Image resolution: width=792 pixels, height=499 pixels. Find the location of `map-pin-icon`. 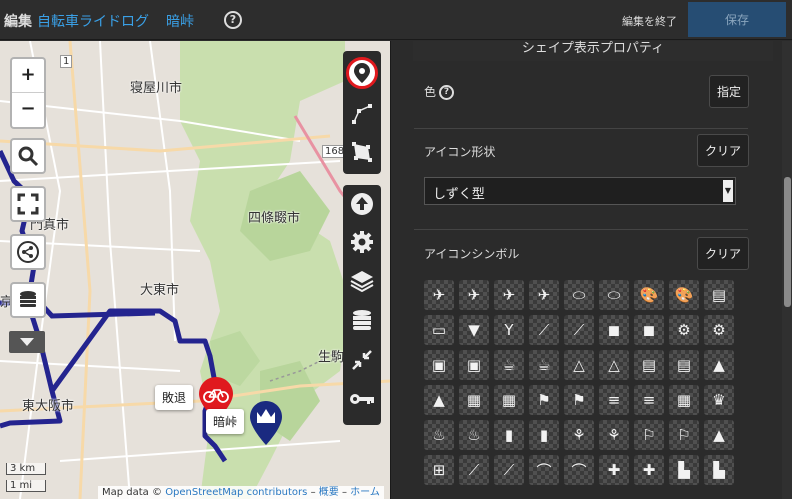

map-pin-icon is located at coordinates (362, 73).